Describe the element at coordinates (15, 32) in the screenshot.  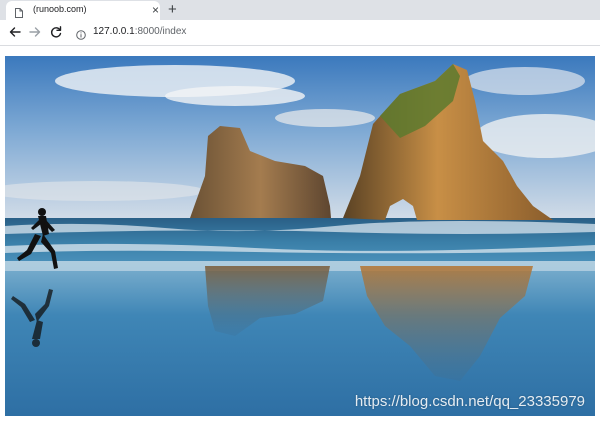
I see `back-arrow-icon` at that location.